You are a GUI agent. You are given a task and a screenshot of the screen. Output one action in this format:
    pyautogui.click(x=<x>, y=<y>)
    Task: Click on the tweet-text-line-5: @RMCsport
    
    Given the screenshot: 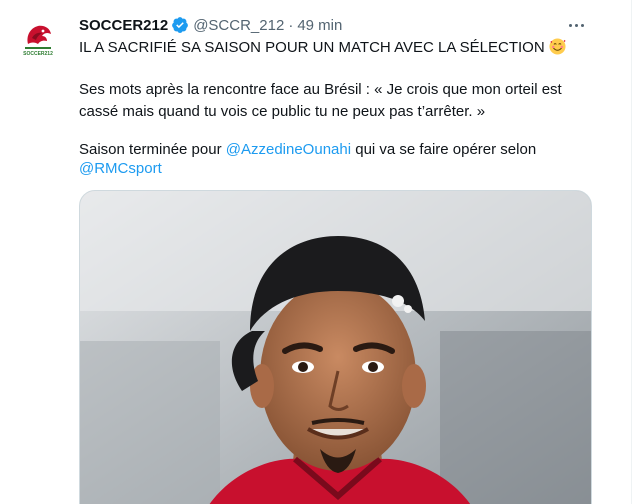 What is the action you would take?
    pyautogui.click(x=339, y=169)
    